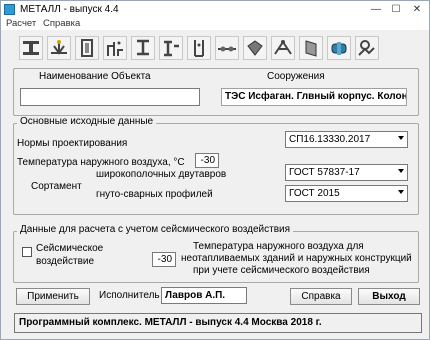 The height and width of the screenshot is (340, 430). I want to click on structure-model-icon, so click(367, 48).